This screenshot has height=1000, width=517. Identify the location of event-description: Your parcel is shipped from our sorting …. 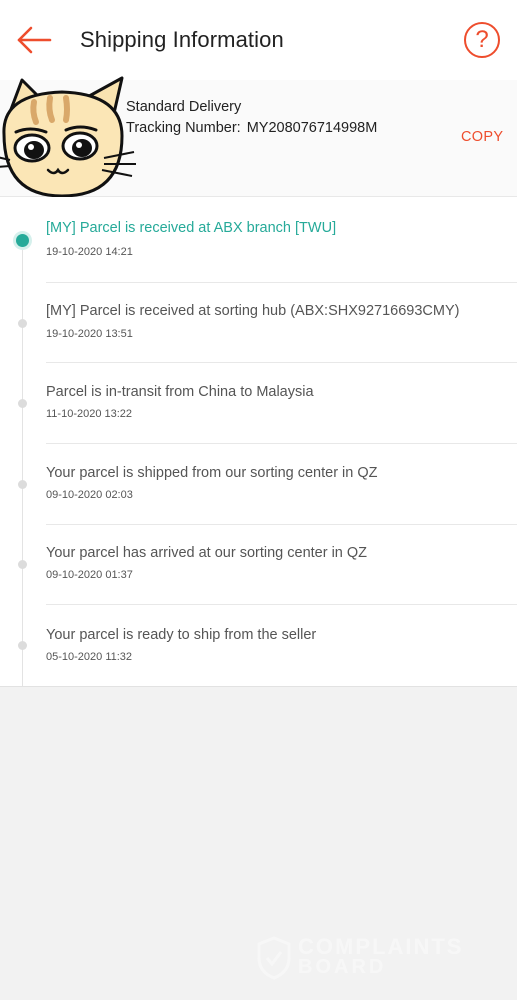
(212, 473).